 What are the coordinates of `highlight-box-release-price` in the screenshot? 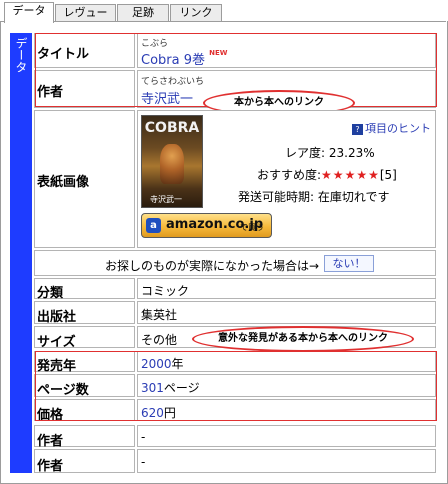 It's located at (236, 386).